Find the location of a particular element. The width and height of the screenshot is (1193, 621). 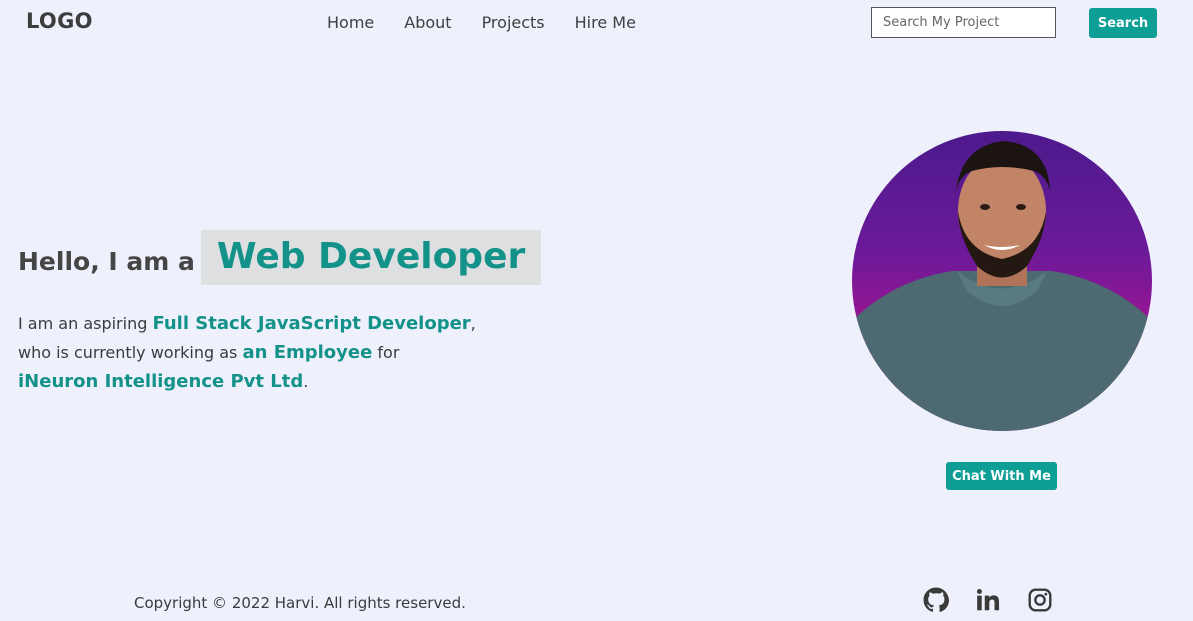

nav-home: Home is located at coordinates (350, 22).